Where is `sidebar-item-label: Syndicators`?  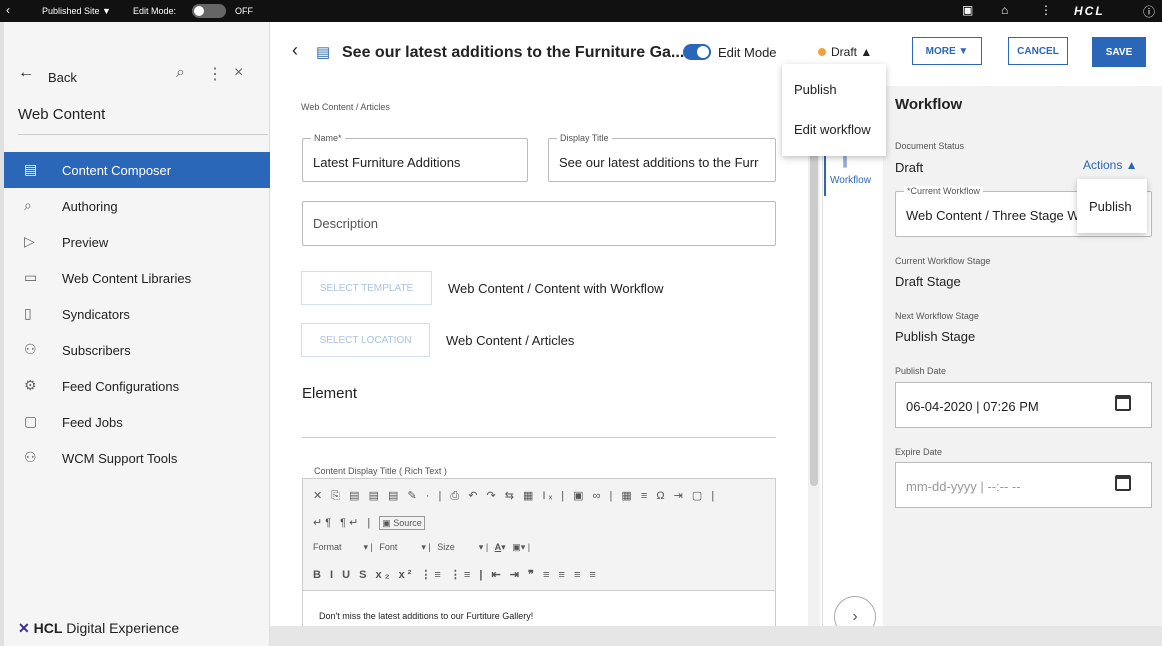 sidebar-item-label: Syndicators is located at coordinates (96, 314).